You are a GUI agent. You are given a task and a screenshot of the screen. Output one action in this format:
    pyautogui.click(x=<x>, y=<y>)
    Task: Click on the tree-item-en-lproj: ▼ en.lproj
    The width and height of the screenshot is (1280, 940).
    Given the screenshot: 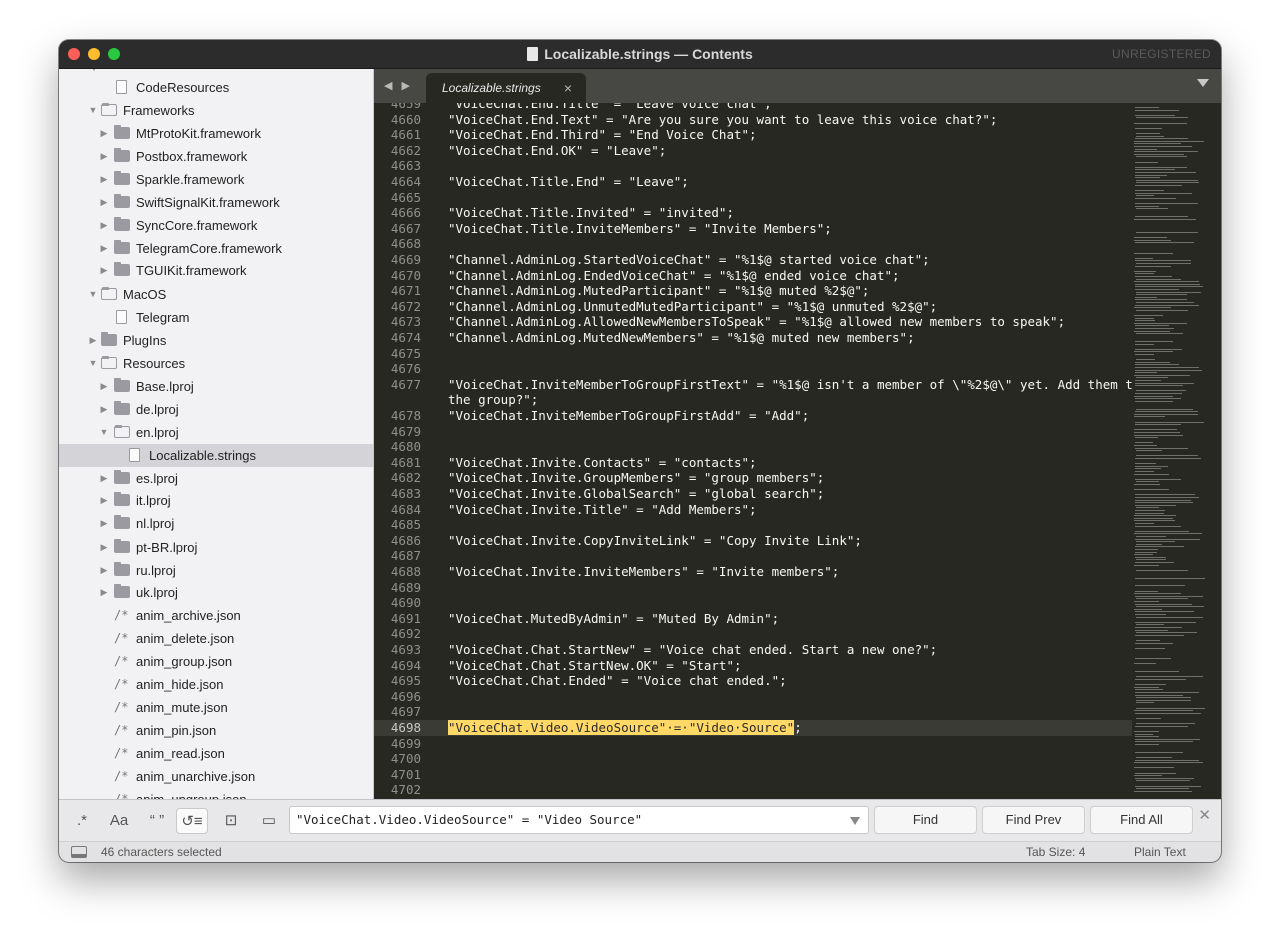 What is the action you would take?
    pyautogui.click(x=216, y=432)
    